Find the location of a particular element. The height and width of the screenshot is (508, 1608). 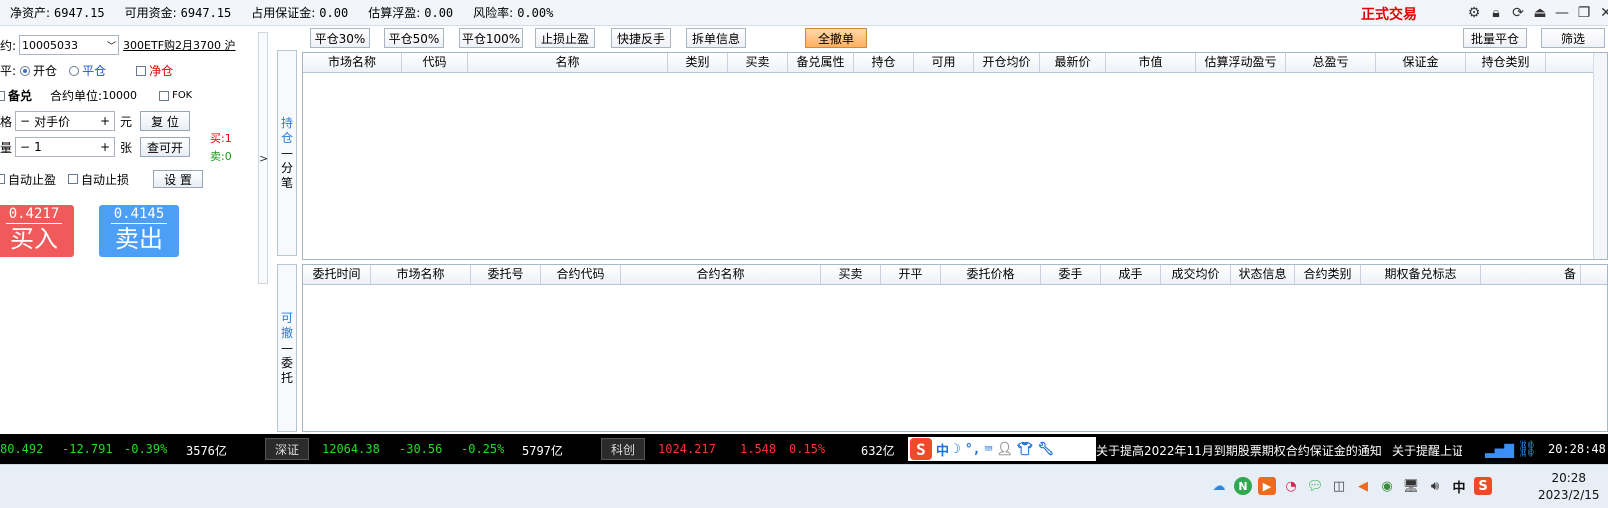

orders-col-header: 状态信息 is located at coordinates (1263, 274).